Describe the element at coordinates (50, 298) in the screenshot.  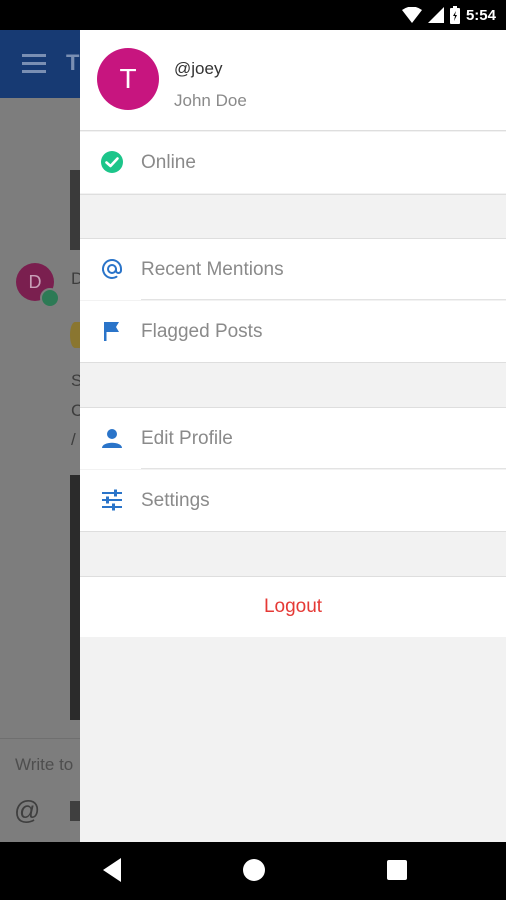
I see `online-indicator` at that location.